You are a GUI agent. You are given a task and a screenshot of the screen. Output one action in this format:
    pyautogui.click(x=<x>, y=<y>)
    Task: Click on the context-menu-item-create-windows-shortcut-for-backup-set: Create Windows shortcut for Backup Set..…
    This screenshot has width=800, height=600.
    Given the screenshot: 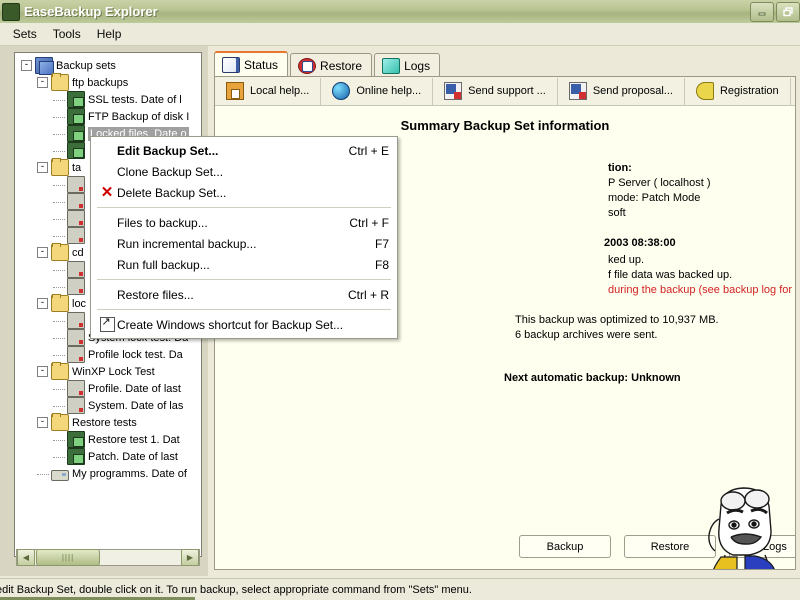 What is the action you would take?
    pyautogui.click(x=244, y=324)
    